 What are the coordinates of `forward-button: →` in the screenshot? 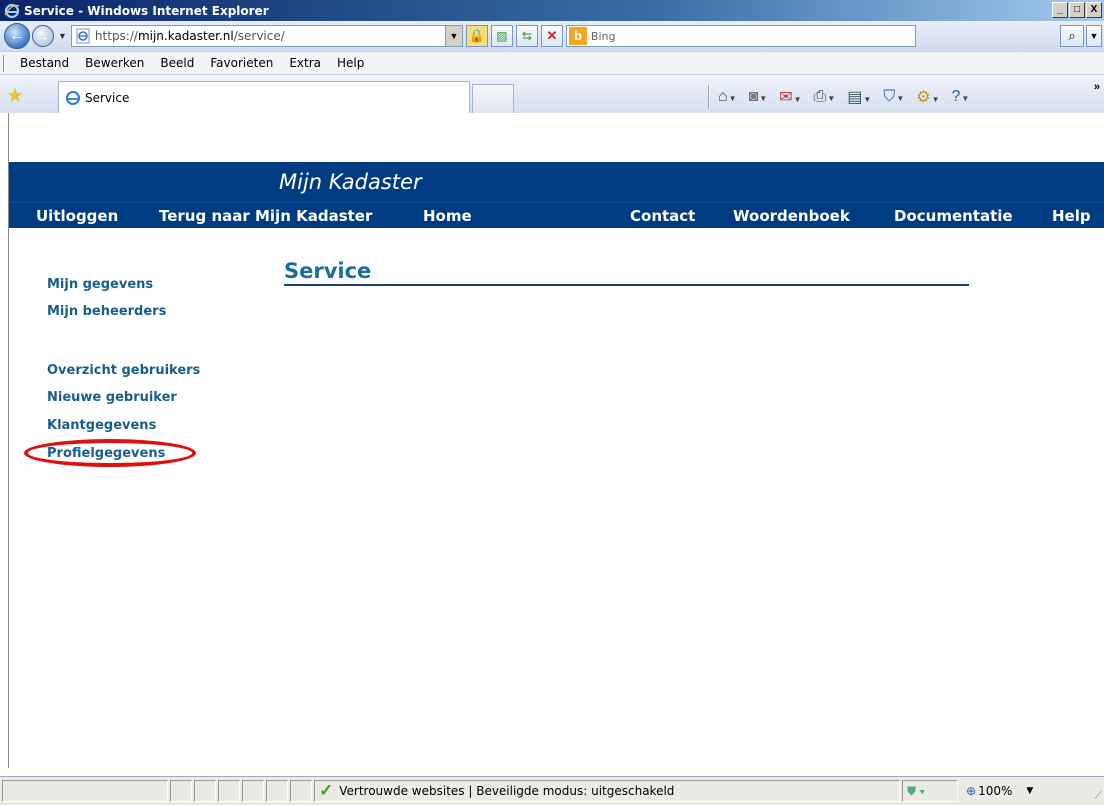 It's located at (43, 36).